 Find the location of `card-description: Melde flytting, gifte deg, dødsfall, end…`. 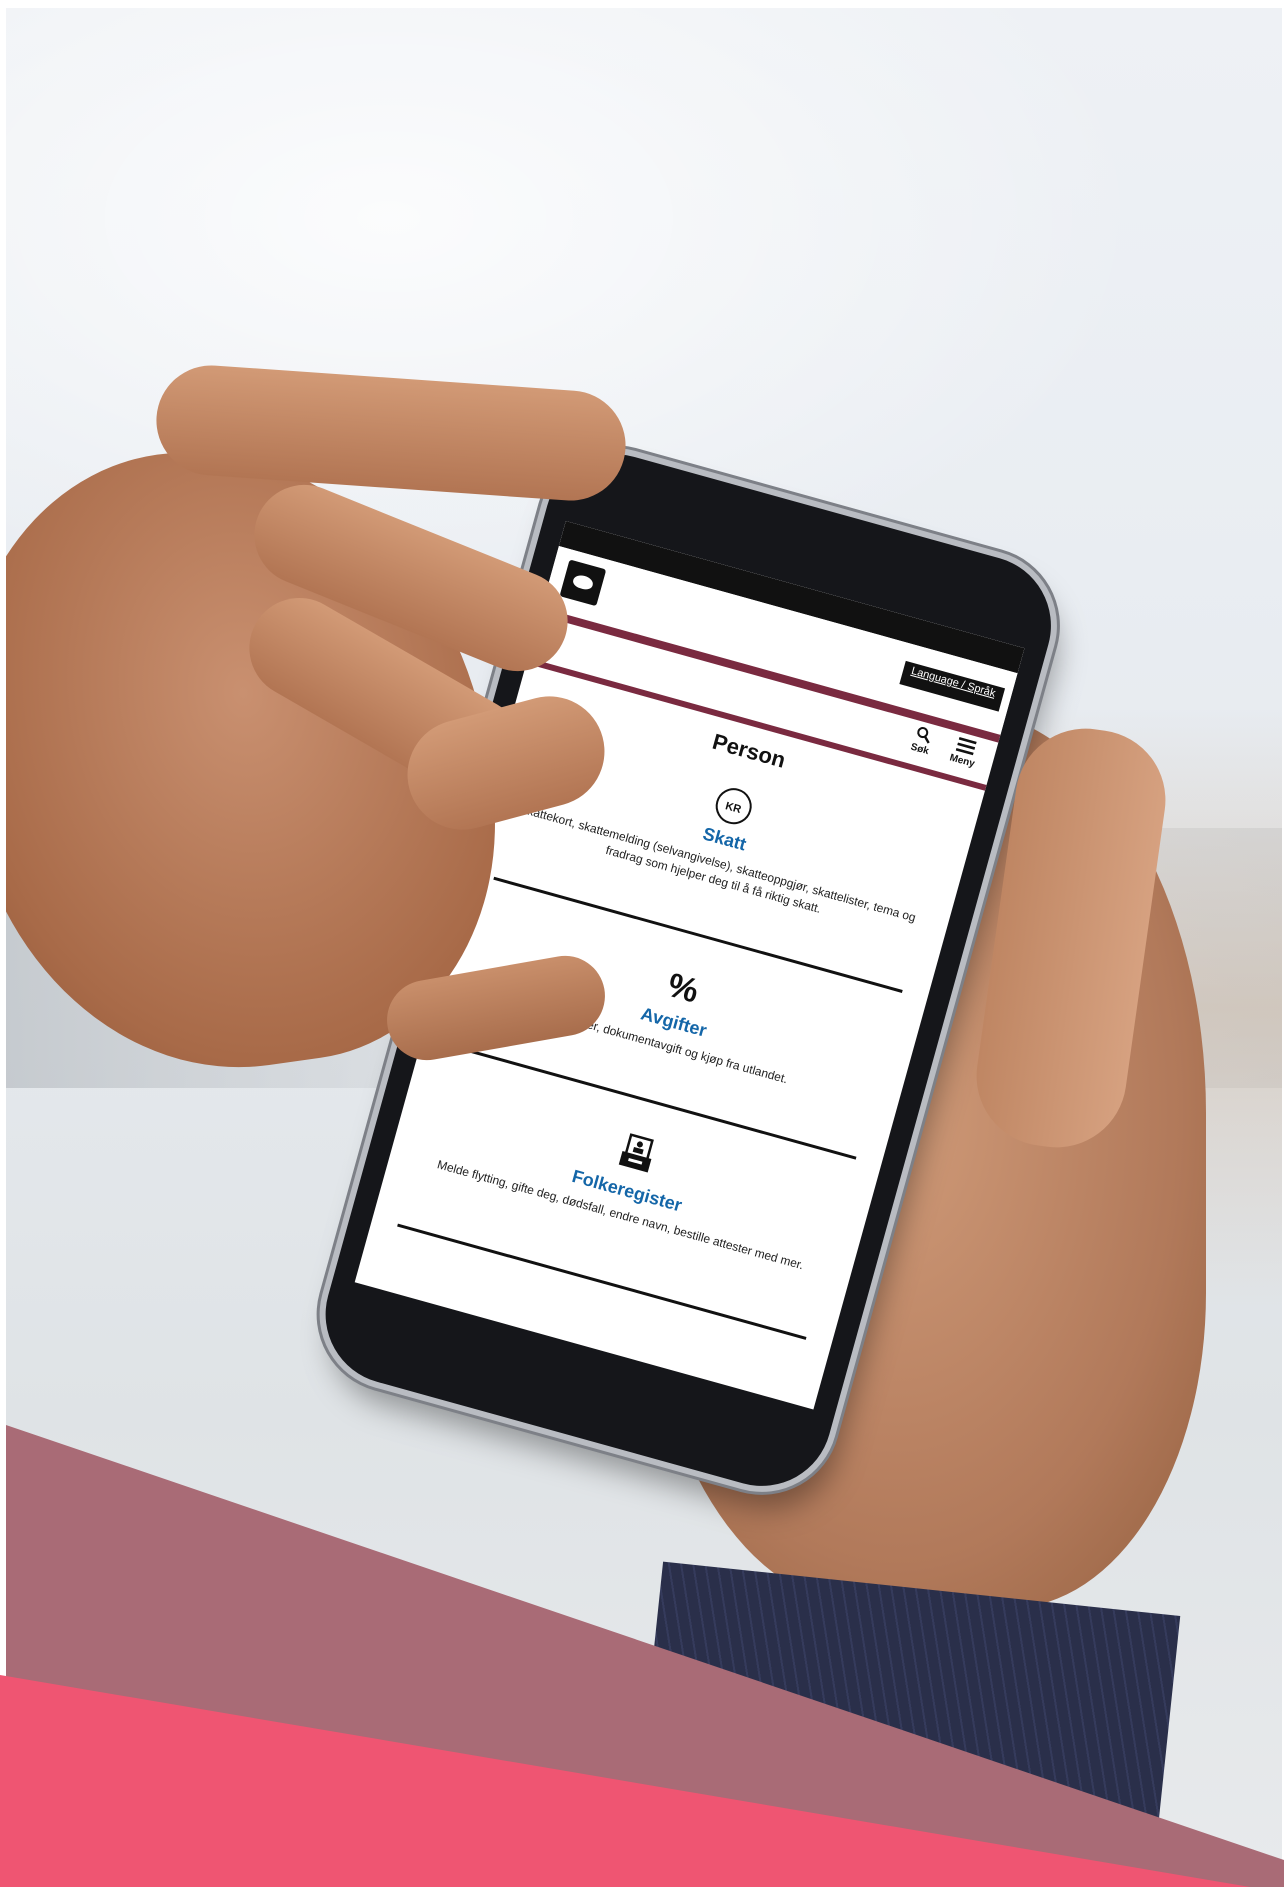

card-description: Melde flytting, gifte deg, dødsfall, end… is located at coordinates (620, 1215).